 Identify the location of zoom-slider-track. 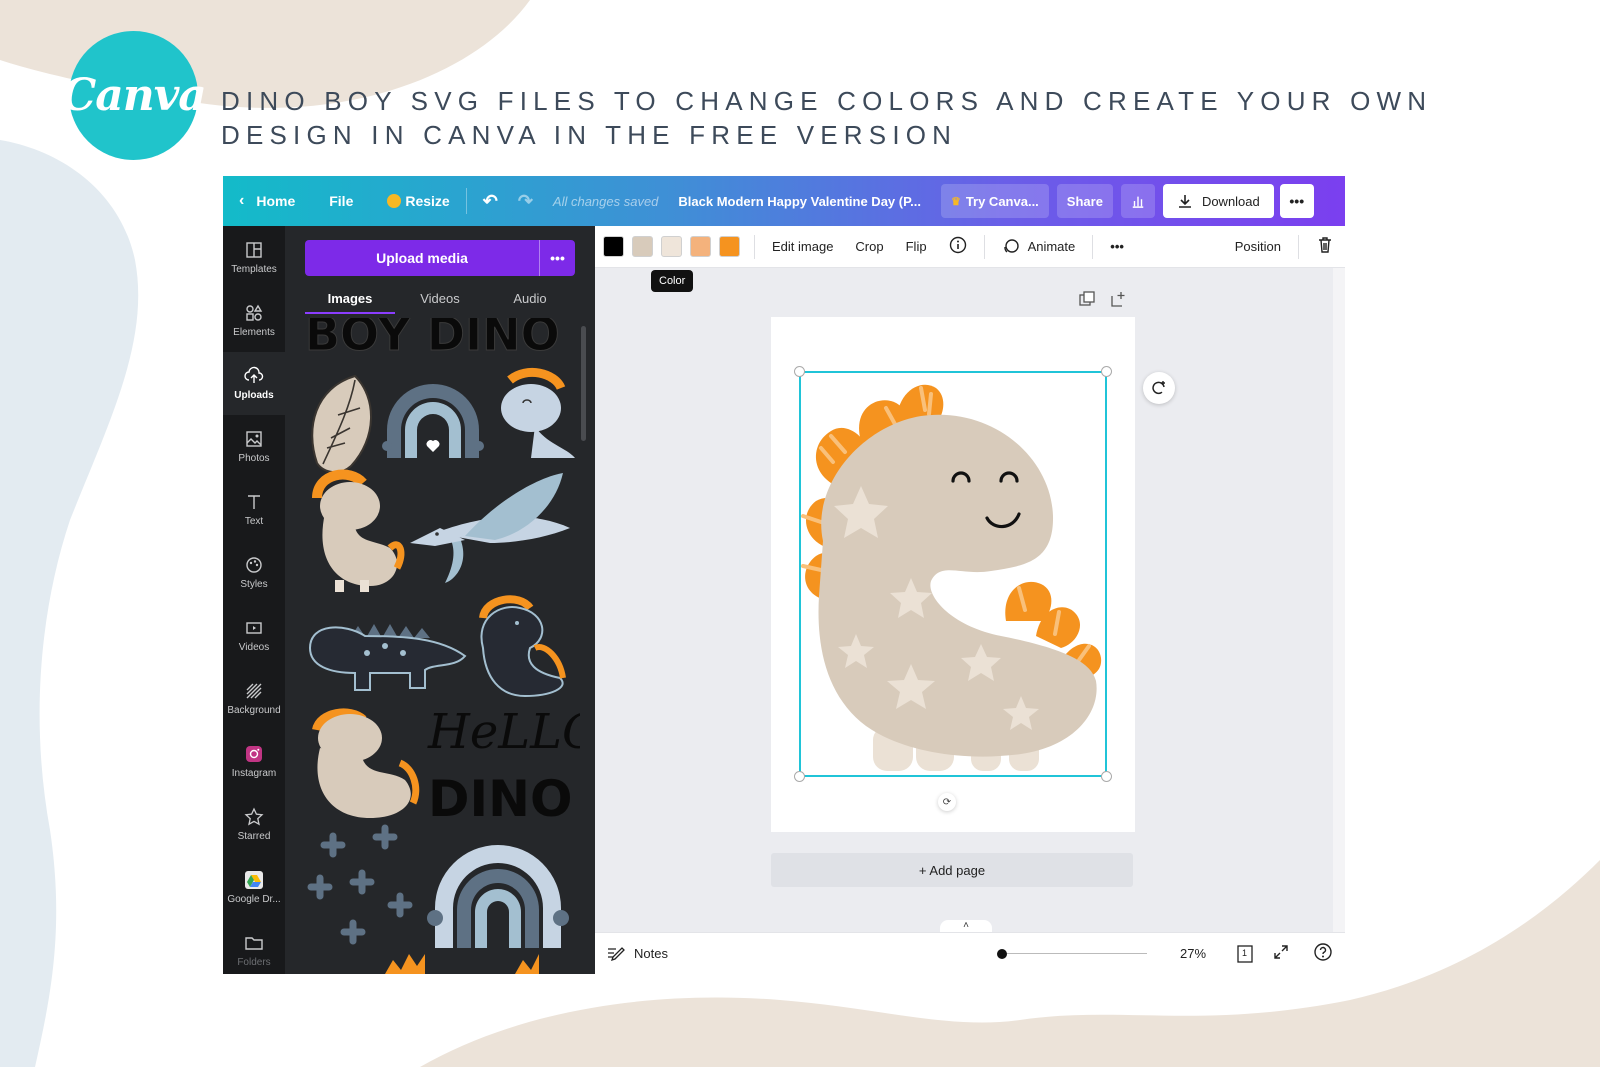
(1072, 953).